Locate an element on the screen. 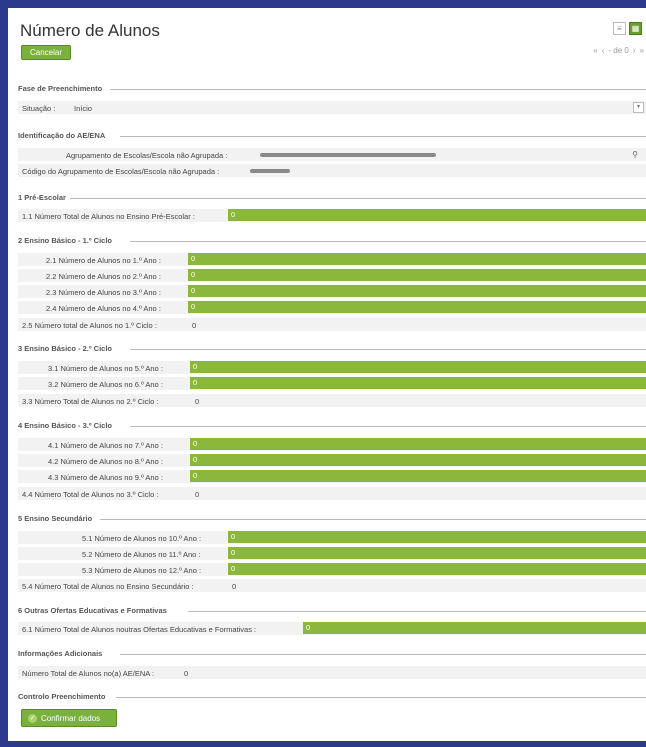 The height and width of the screenshot is (747, 646). s2-row1: 2.1 Número de Alunos no 1.º Ano : 0 is located at coordinates (332, 259).